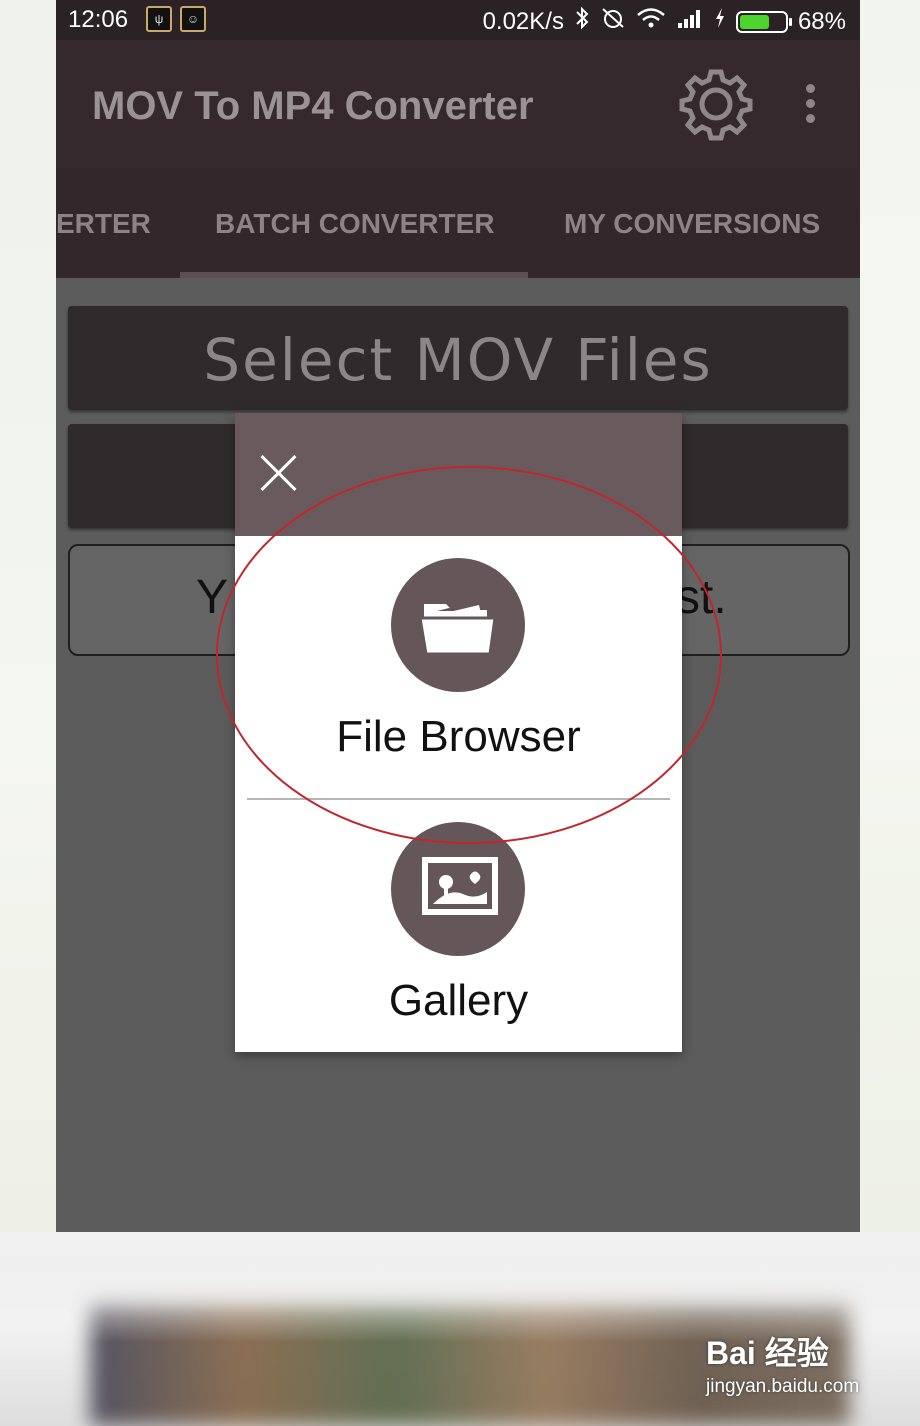  Describe the element at coordinates (458, 625) in the screenshot. I see `folder-icon` at that location.